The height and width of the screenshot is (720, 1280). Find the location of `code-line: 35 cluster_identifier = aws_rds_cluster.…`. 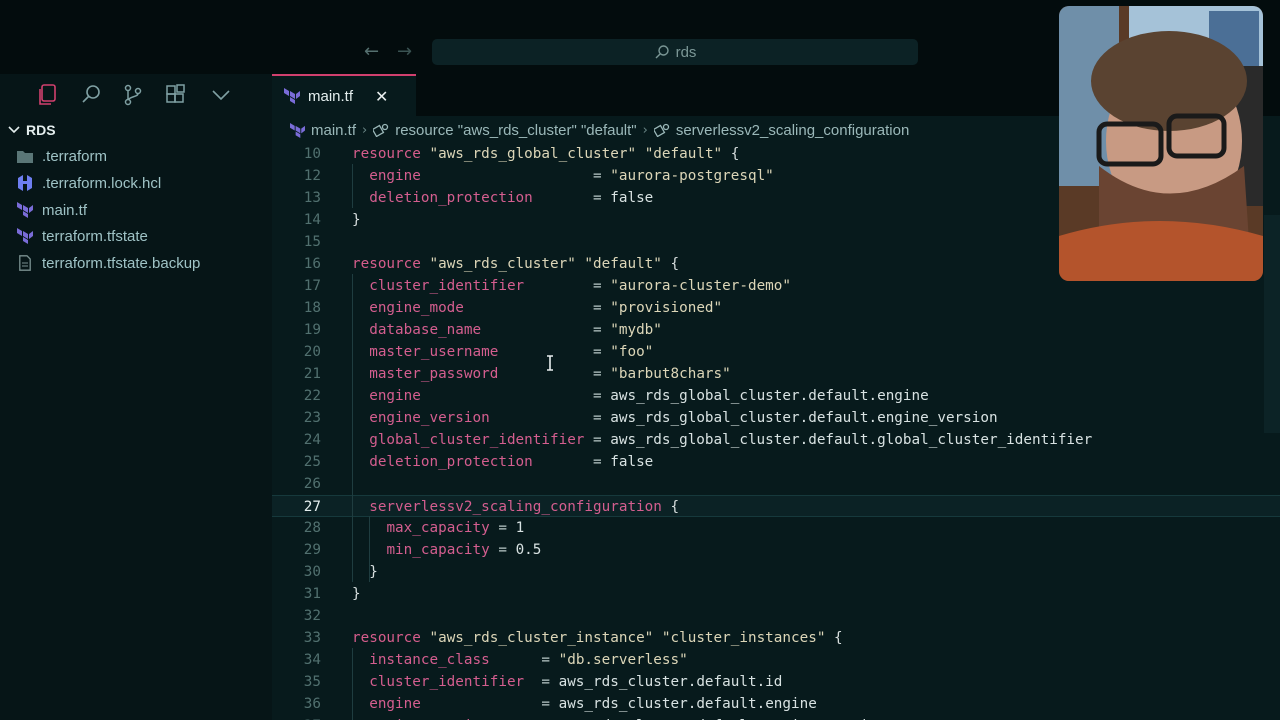

code-line: 35 cluster_identifier = aws_rds_cluster.… is located at coordinates (776, 682).